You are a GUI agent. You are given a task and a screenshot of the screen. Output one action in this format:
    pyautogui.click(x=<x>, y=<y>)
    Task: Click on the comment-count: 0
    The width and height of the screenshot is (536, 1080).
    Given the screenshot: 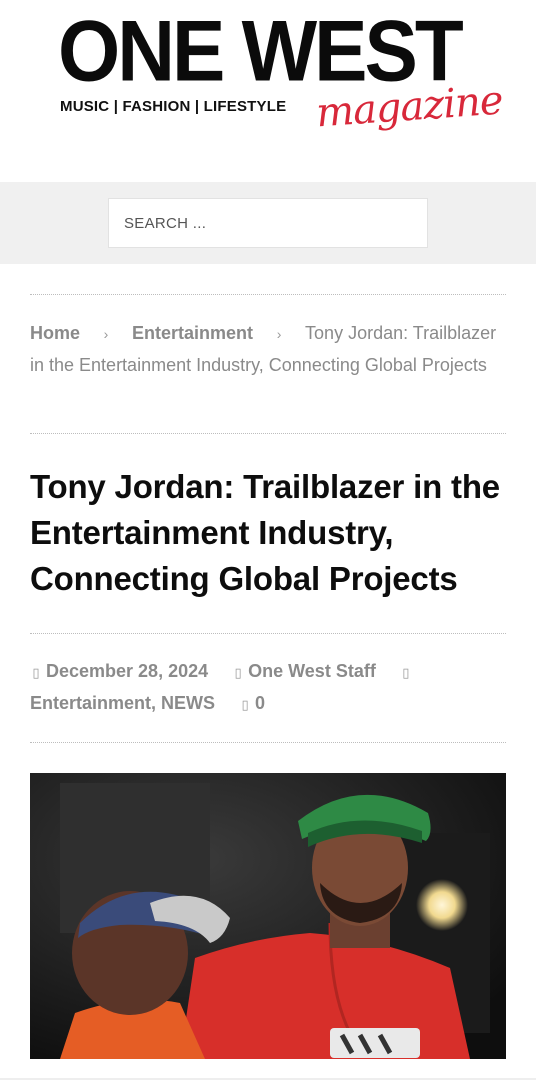 What is the action you would take?
    pyautogui.click(x=260, y=703)
    